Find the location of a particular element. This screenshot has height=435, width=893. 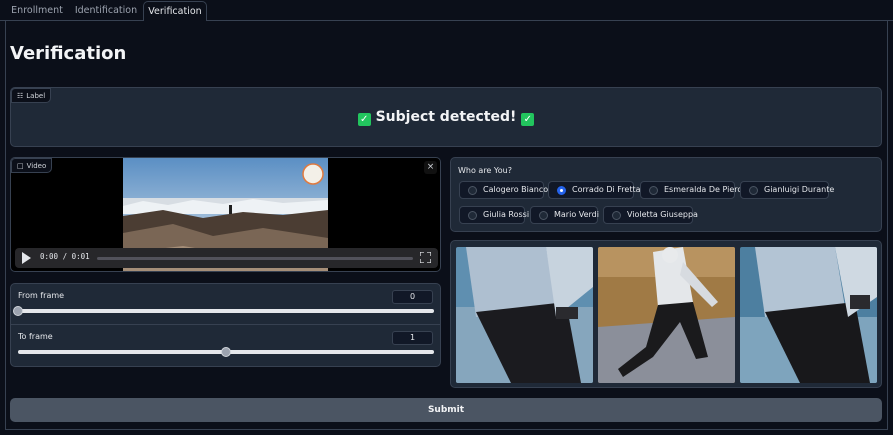

label-icon: ☷ is located at coordinates (20, 96).